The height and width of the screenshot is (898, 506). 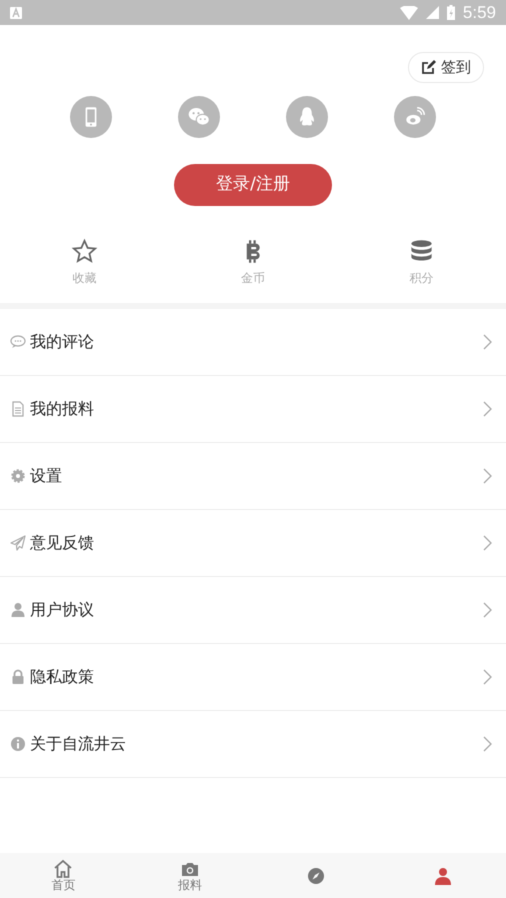 I want to click on notification-icon, so click(x=16, y=12).